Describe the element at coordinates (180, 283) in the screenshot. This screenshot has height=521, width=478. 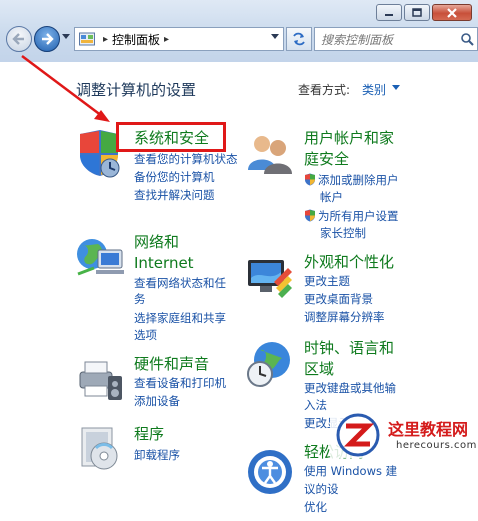
I see `link-view-network-status: 查看网络状态和任` at that location.